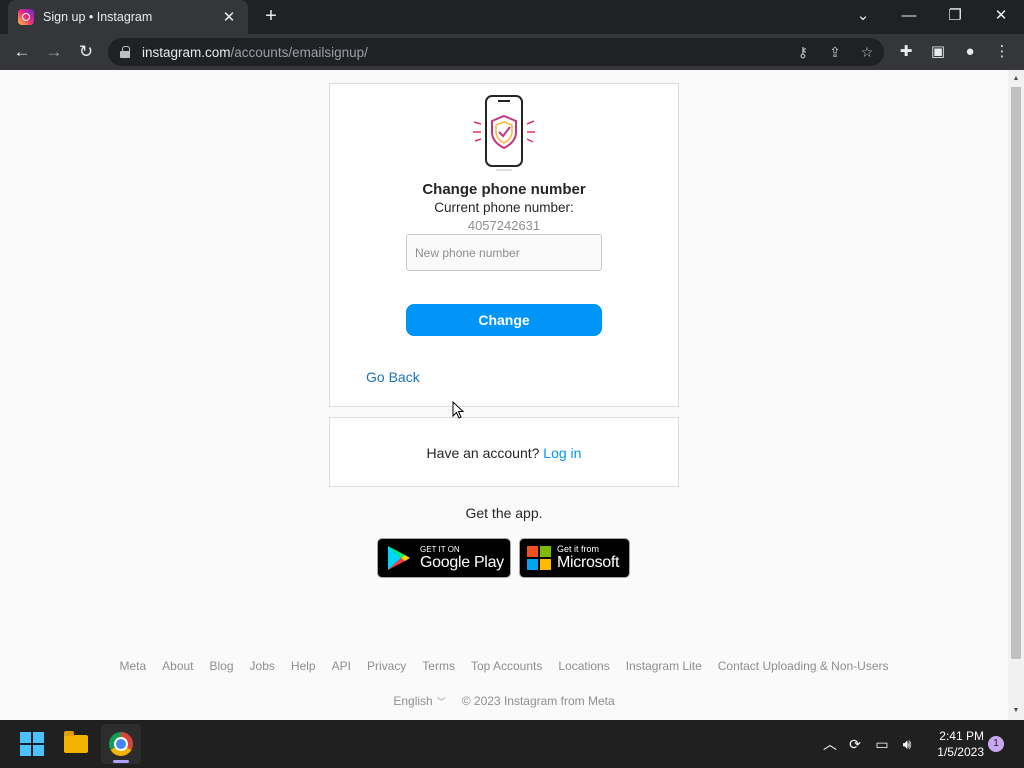 The width and height of the screenshot is (1024, 768). What do you see at coordinates (386, 666) in the screenshot?
I see `footer-link: Privacy` at bounding box center [386, 666].